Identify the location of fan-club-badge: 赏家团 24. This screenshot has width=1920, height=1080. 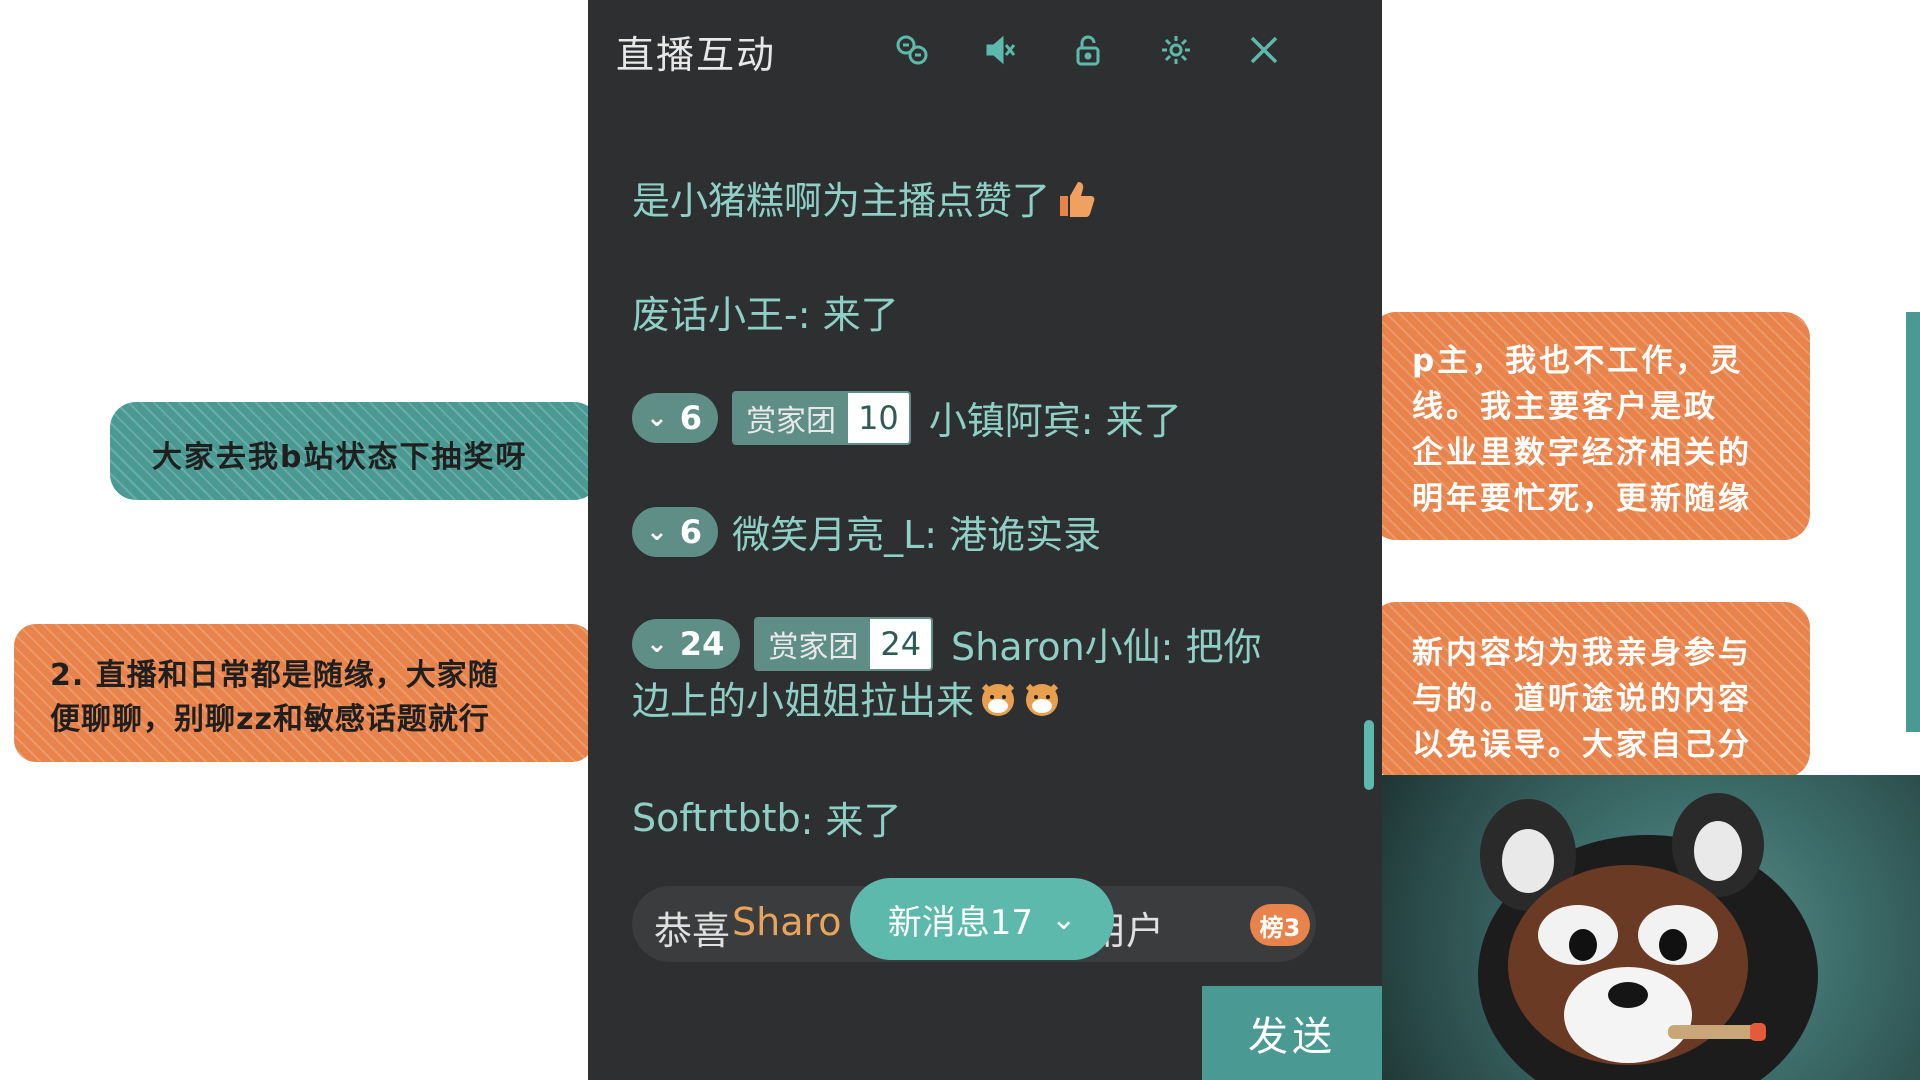
(844, 643).